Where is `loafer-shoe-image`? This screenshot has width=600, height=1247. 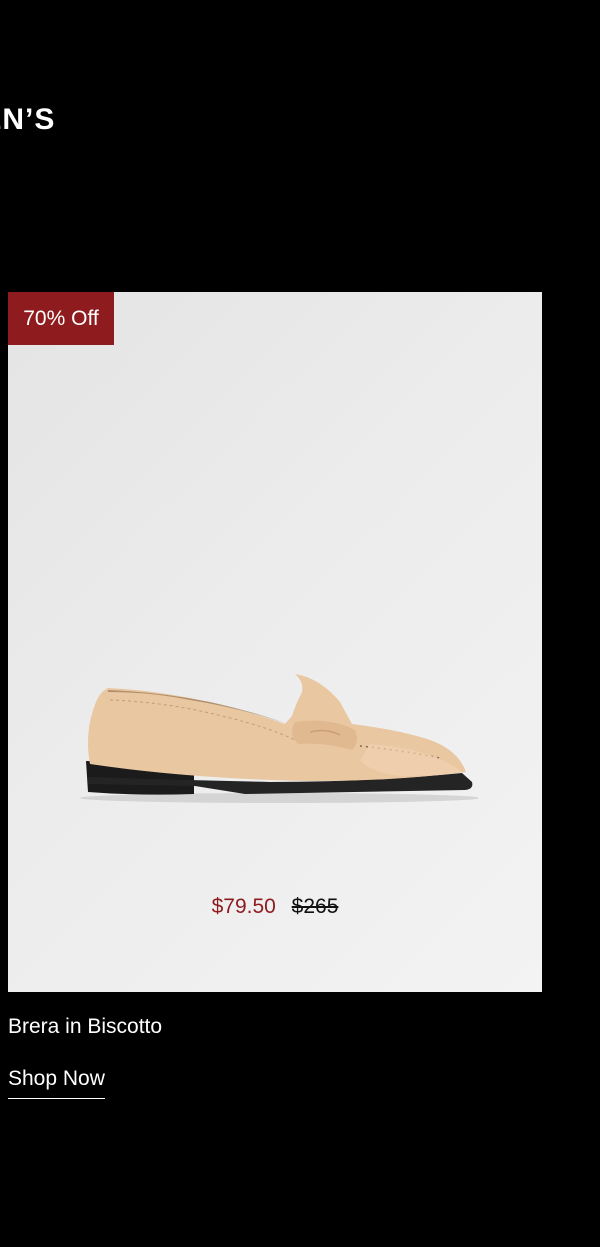
loafer-shoe-image is located at coordinates (274, 739).